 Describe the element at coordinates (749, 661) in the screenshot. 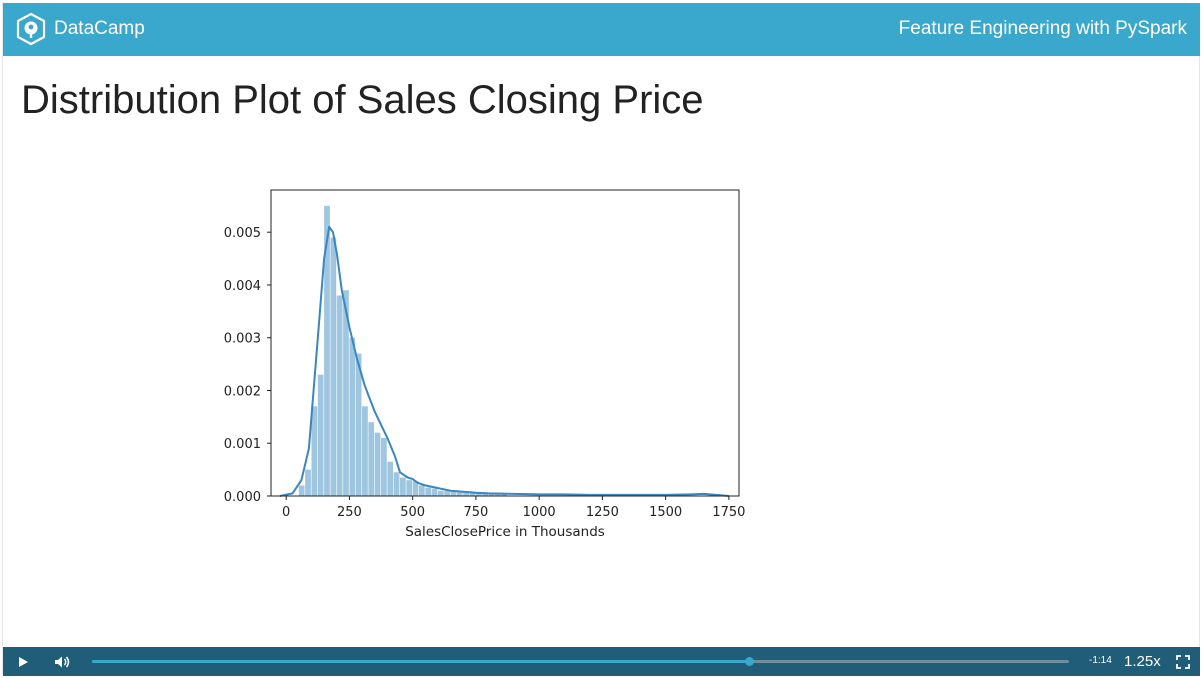

I see `progress-handle` at that location.